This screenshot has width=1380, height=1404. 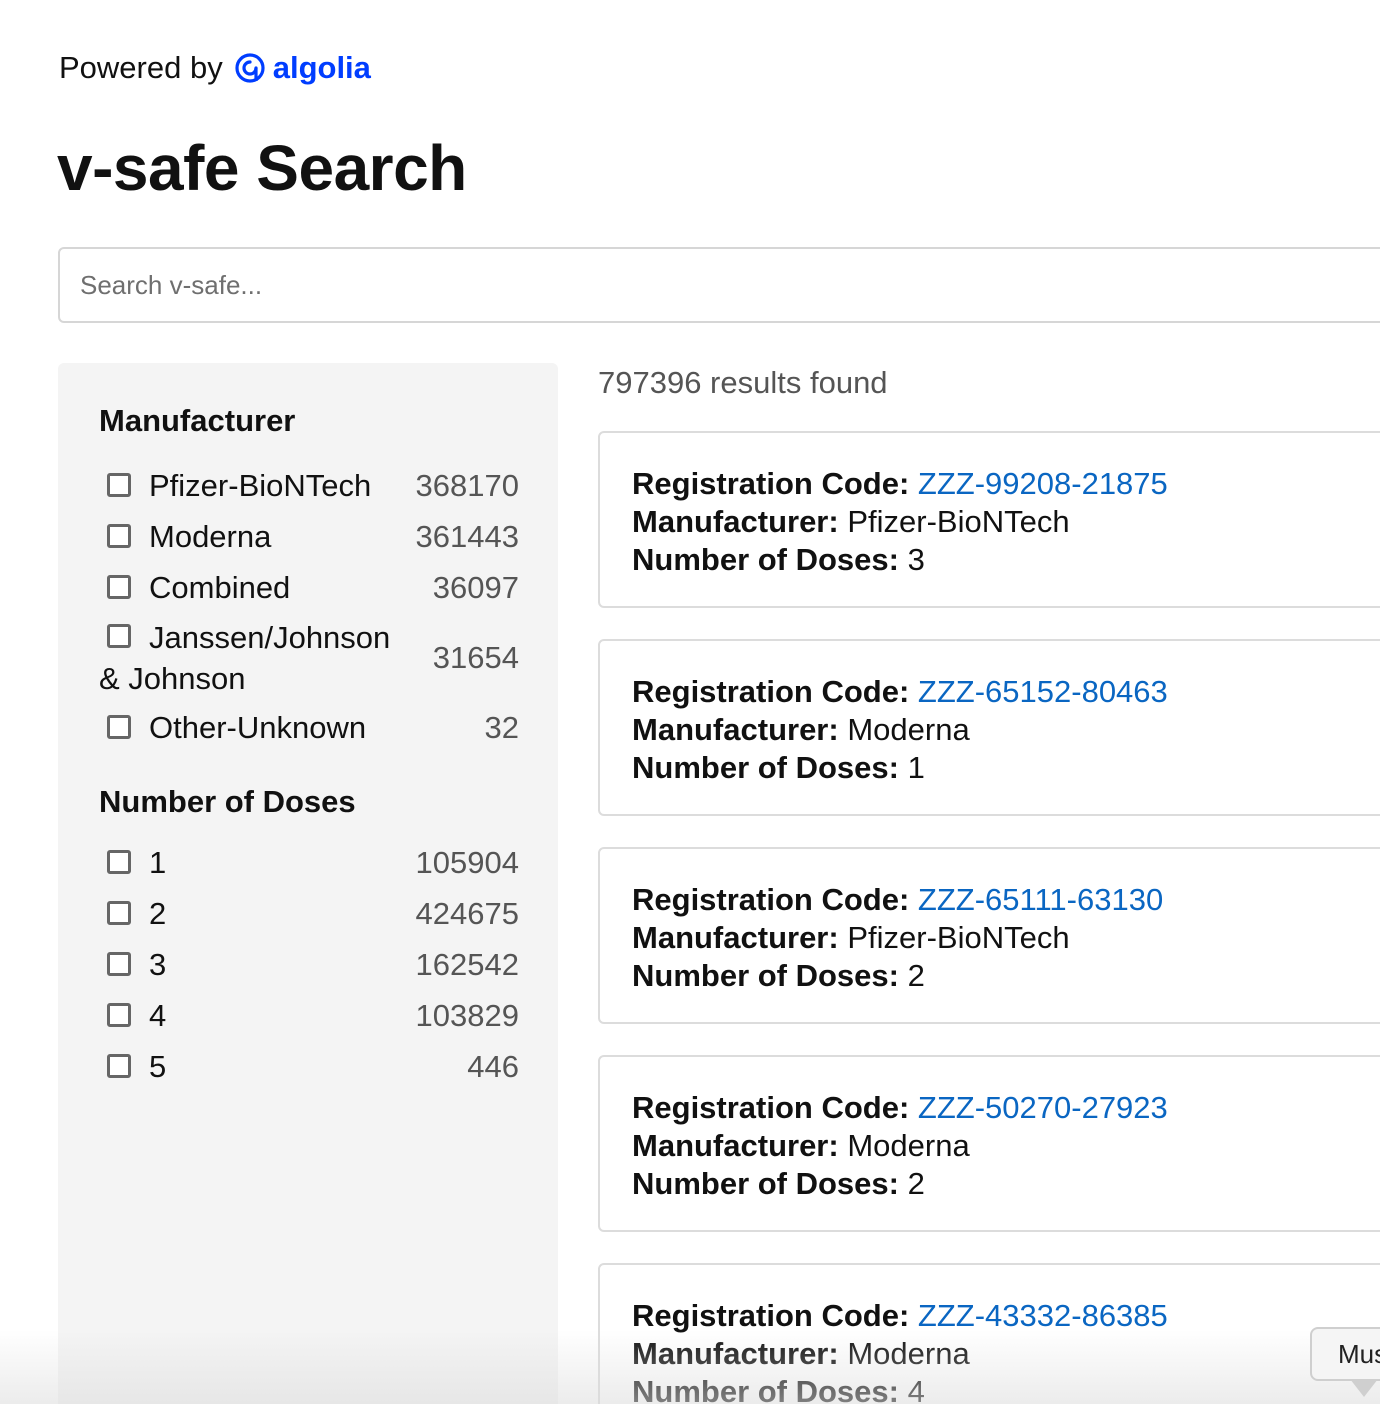 What do you see at coordinates (227, 801) in the screenshot?
I see `facet-title-doses: Number of Doses` at bounding box center [227, 801].